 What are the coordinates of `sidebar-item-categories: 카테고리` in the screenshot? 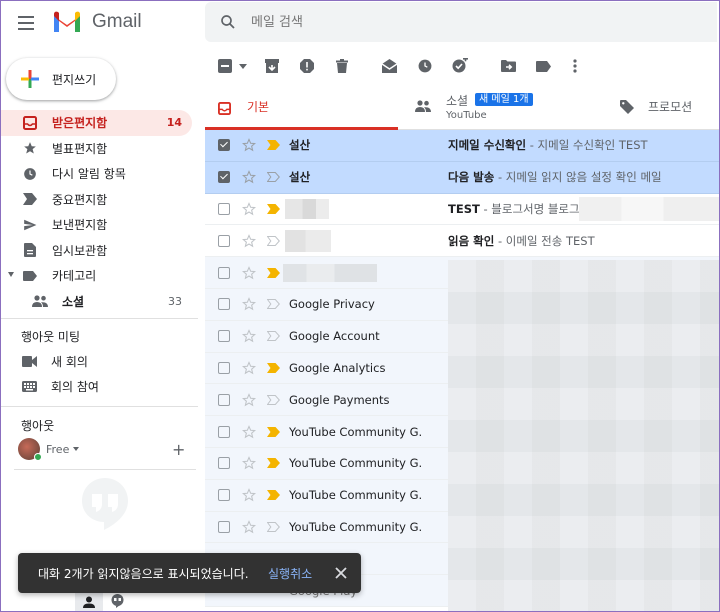 It's located at (100, 276).